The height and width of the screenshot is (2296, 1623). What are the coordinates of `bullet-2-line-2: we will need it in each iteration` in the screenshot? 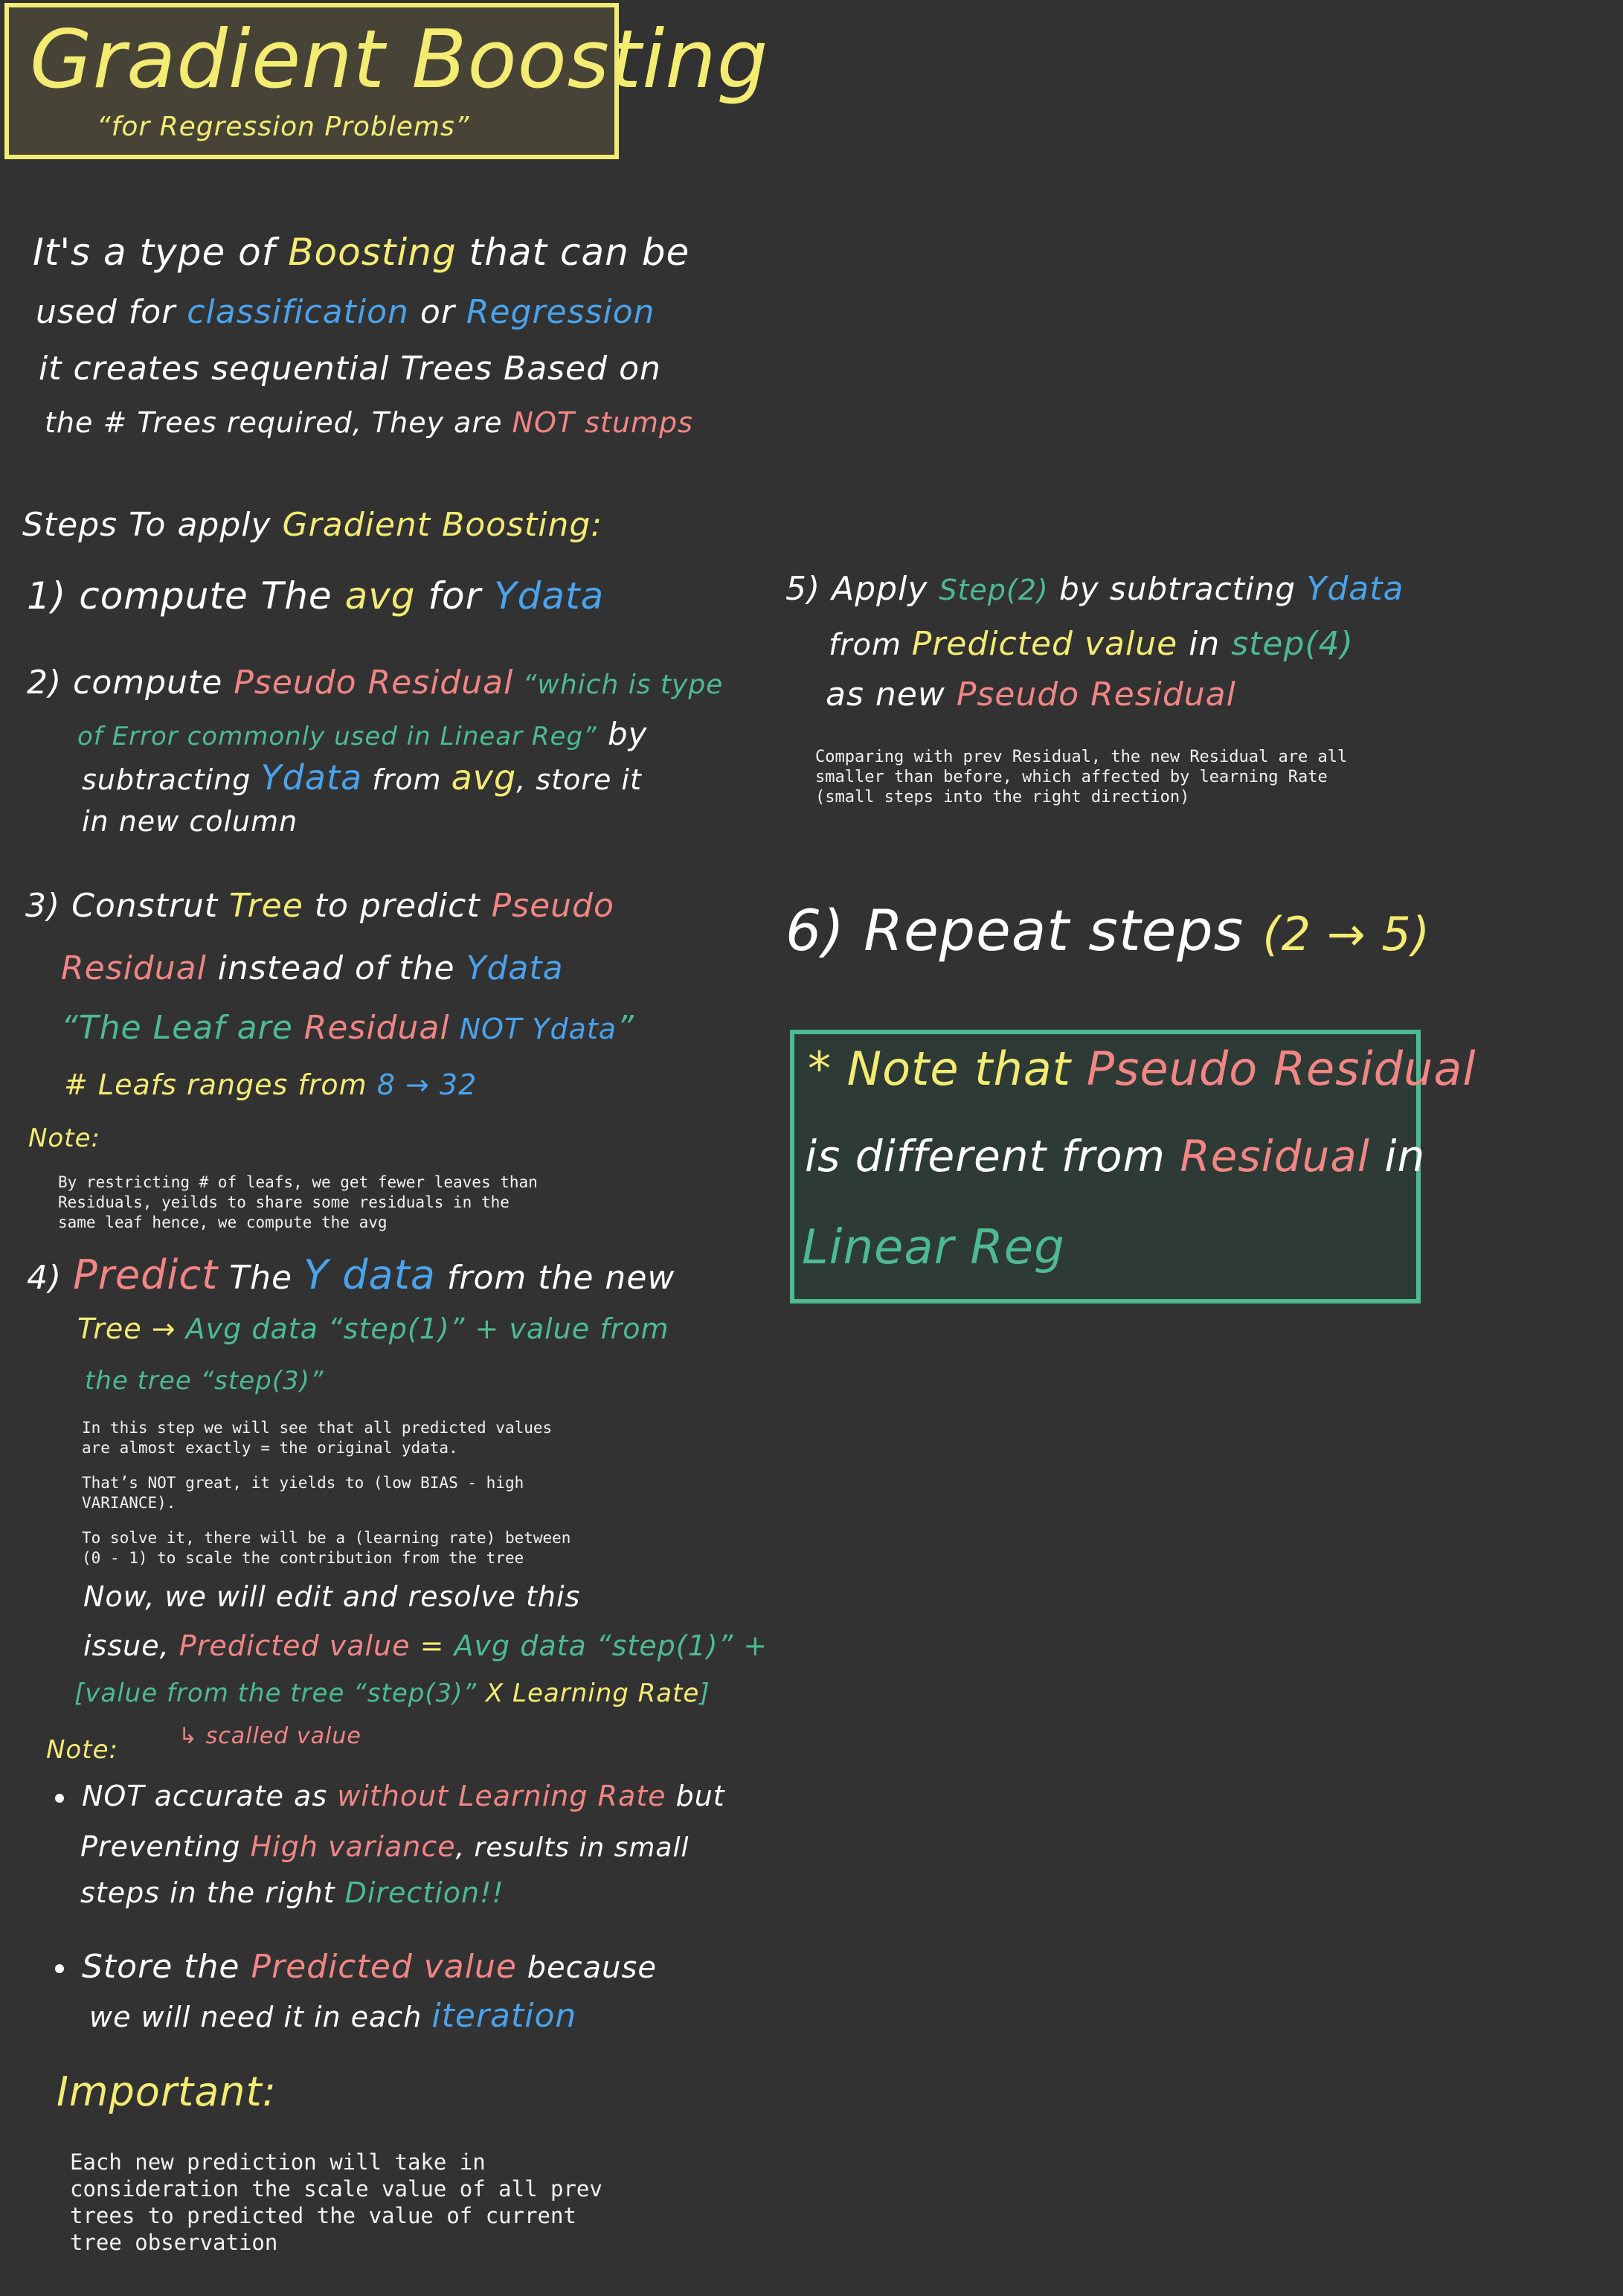 It's located at (333, 2016).